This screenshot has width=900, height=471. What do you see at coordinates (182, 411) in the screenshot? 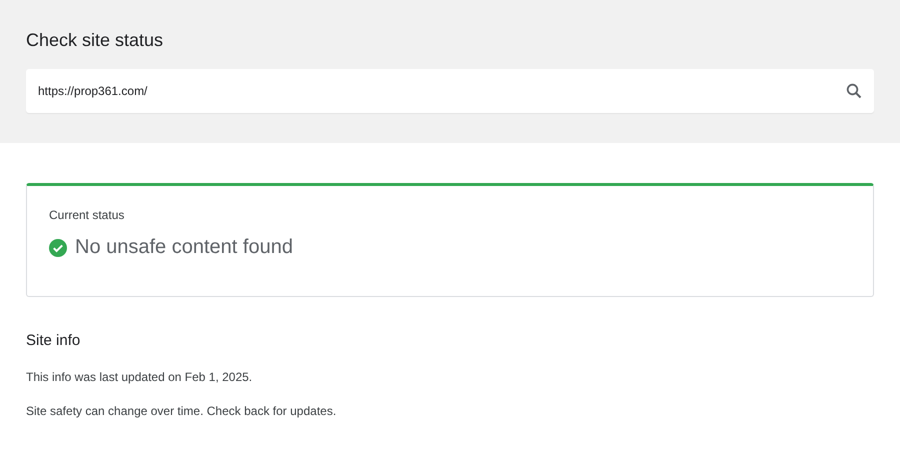
I see `info-text: Site safety can change over time. Check back for updates.` at bounding box center [182, 411].